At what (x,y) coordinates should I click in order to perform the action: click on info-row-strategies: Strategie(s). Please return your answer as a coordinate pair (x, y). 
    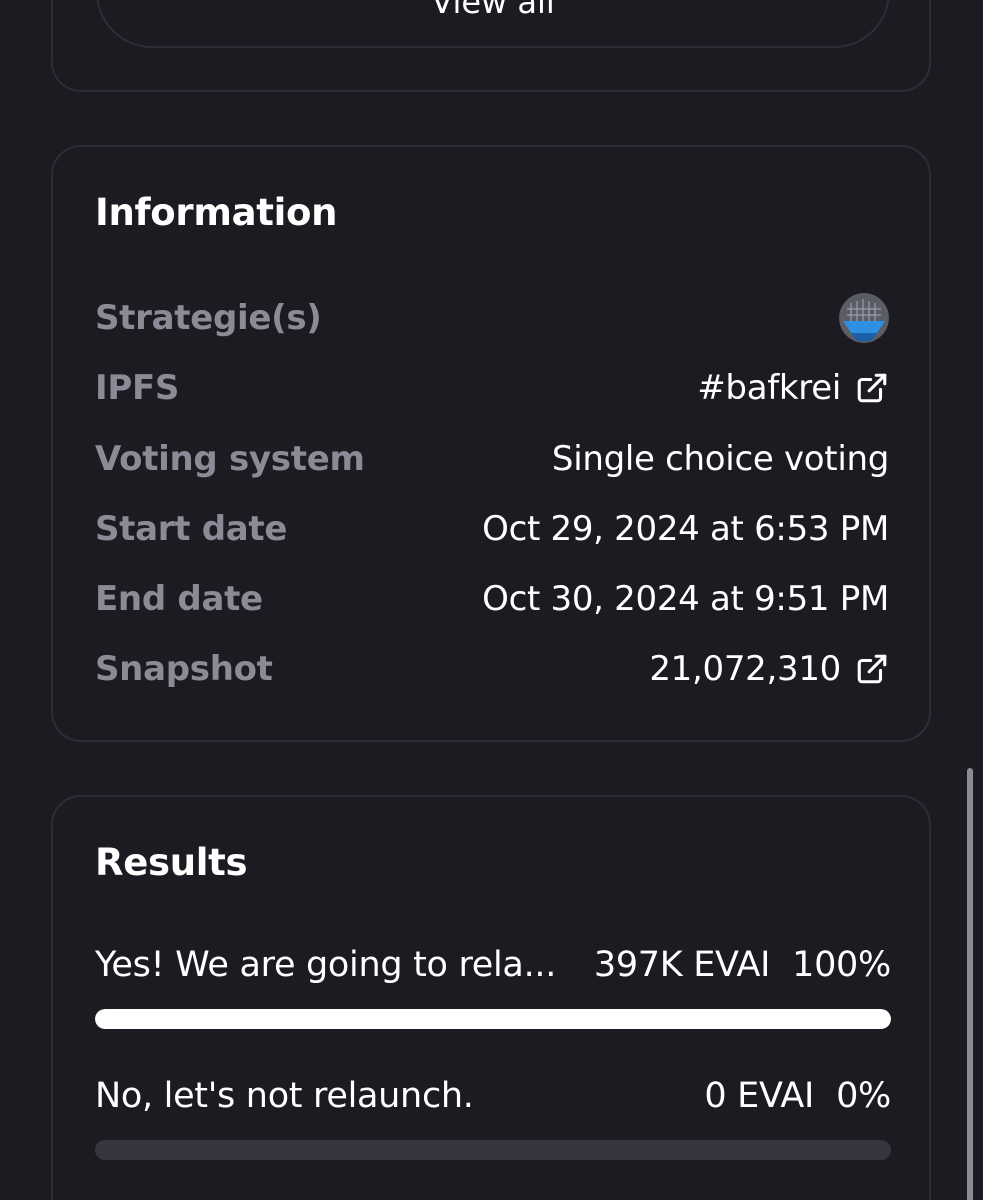
    Looking at the image, I should click on (492, 318).